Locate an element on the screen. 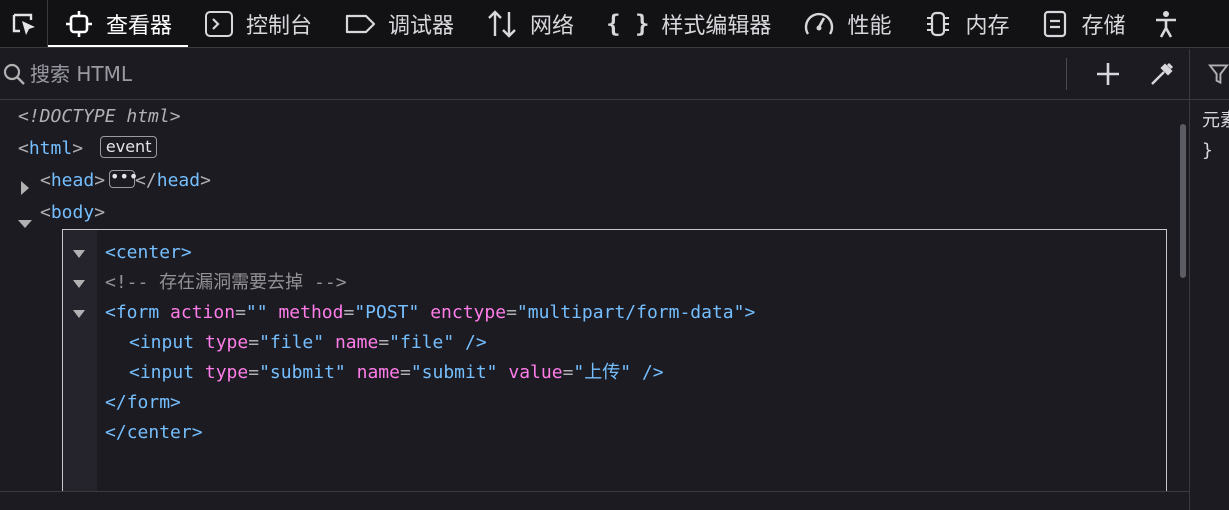 This screenshot has height=510, width=1229. form-action-attr: action is located at coordinates (203, 312).